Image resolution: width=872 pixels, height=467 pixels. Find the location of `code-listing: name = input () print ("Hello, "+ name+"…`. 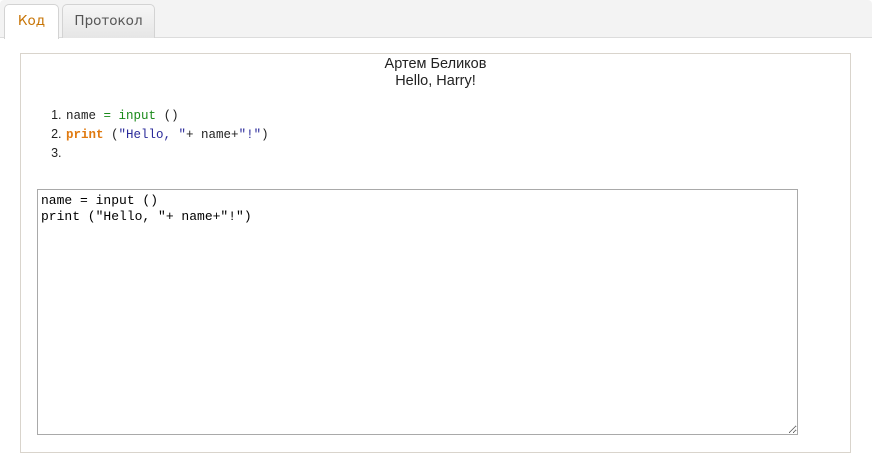

code-listing: name = input () print ("Hello, "+ name+"… is located at coordinates (155, 134).